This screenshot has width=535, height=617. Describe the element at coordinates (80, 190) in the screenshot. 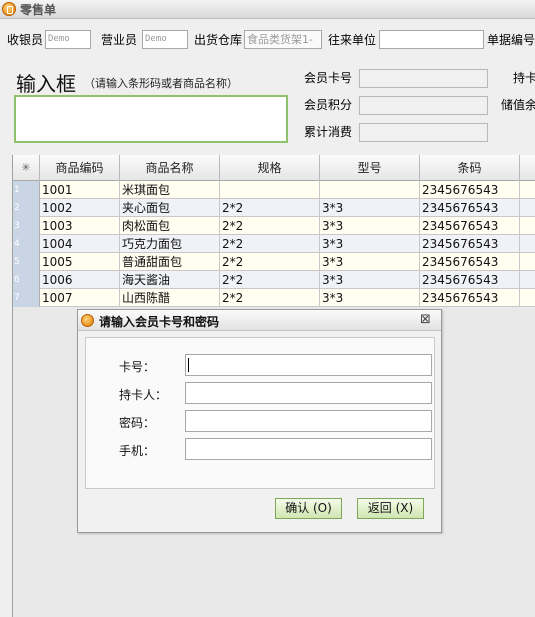

I see `cell-code: 1001` at that location.